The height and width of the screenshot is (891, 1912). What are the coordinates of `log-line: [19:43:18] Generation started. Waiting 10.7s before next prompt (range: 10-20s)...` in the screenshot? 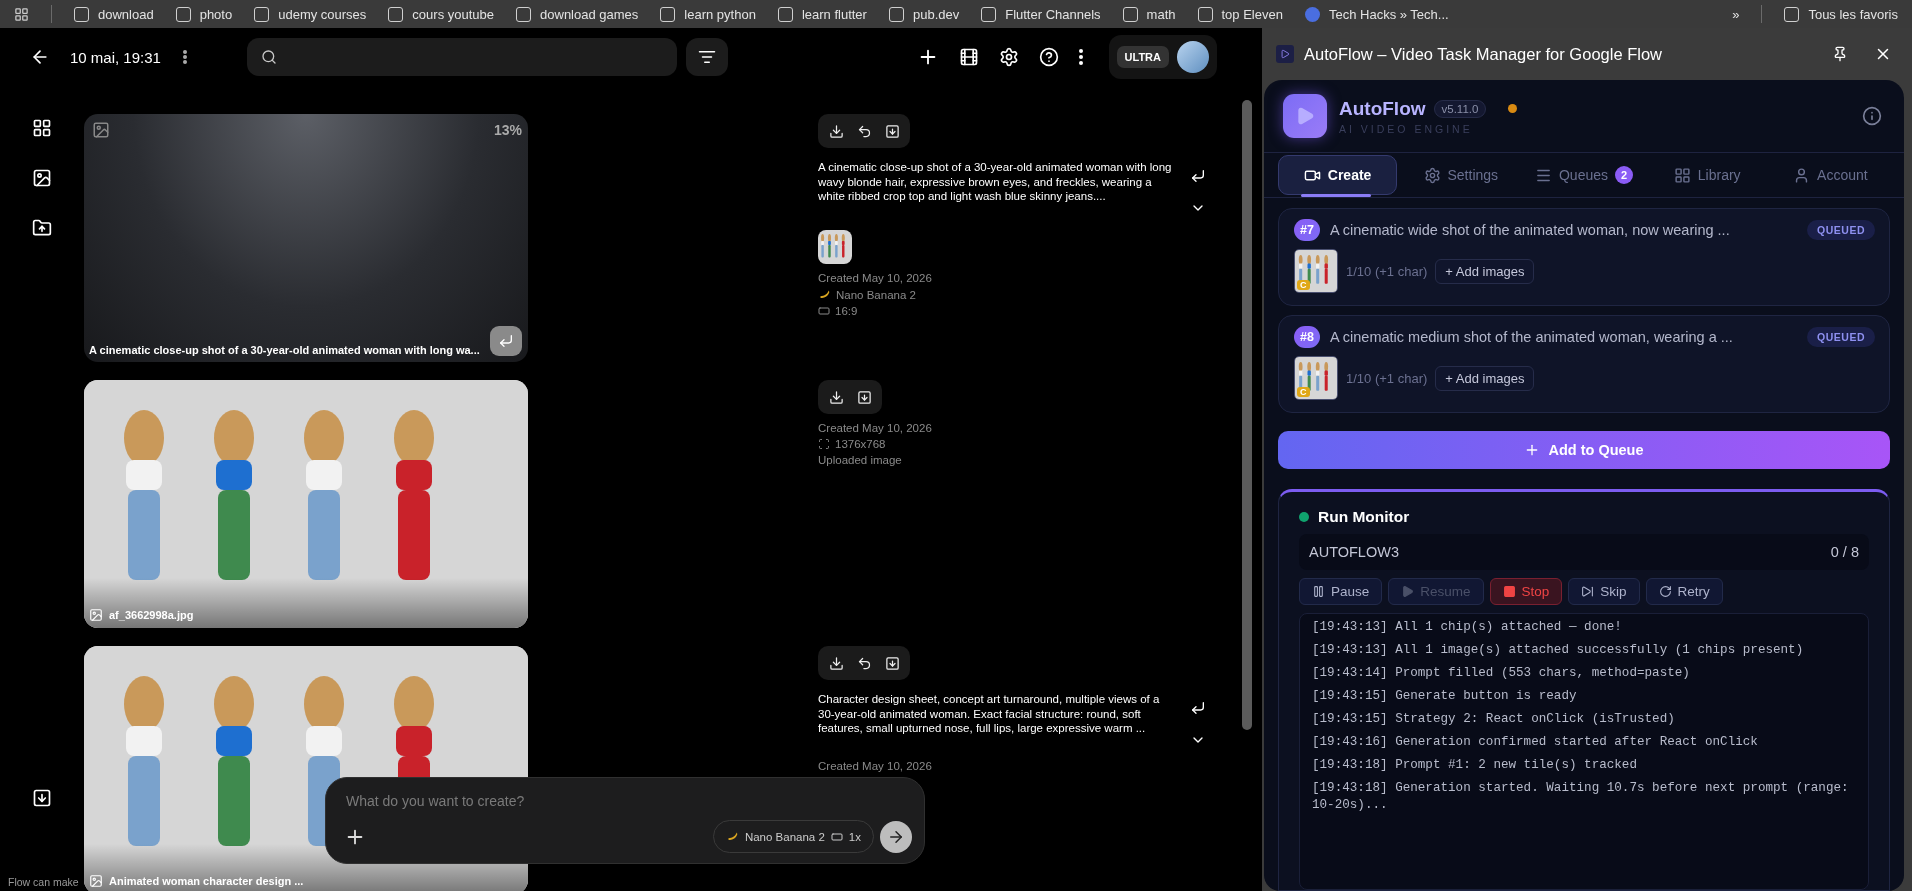 It's located at (1581, 797).